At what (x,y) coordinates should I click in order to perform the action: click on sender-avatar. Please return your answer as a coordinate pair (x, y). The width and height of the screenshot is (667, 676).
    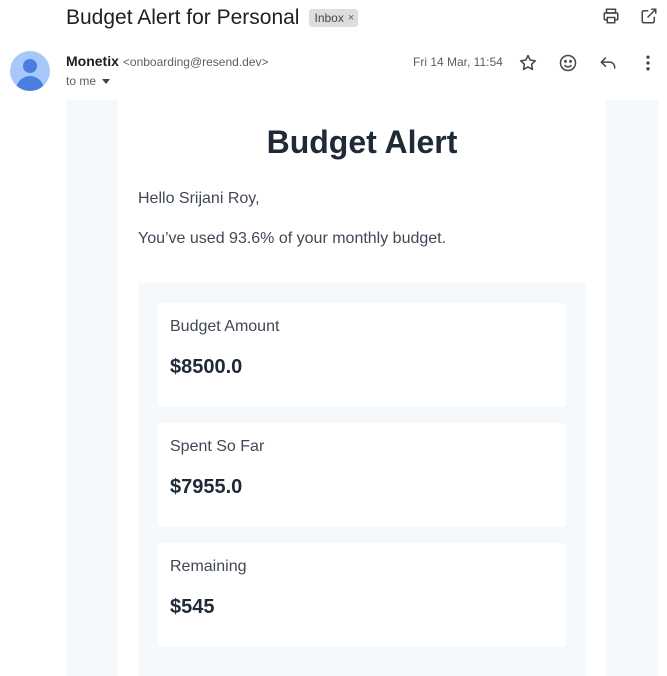
    Looking at the image, I should click on (30, 71).